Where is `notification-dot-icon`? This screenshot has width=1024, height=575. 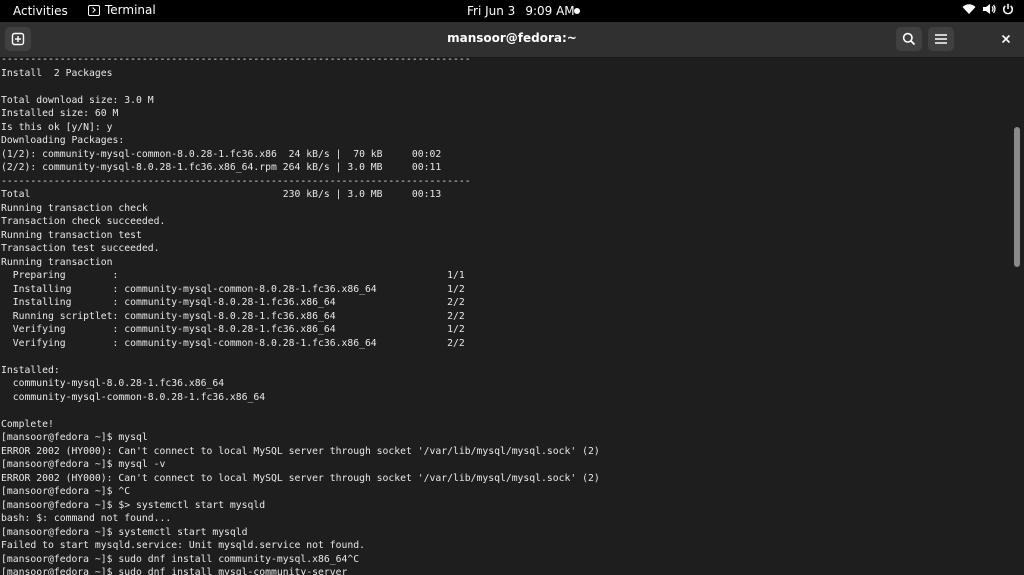 notification-dot-icon is located at coordinates (577, 11).